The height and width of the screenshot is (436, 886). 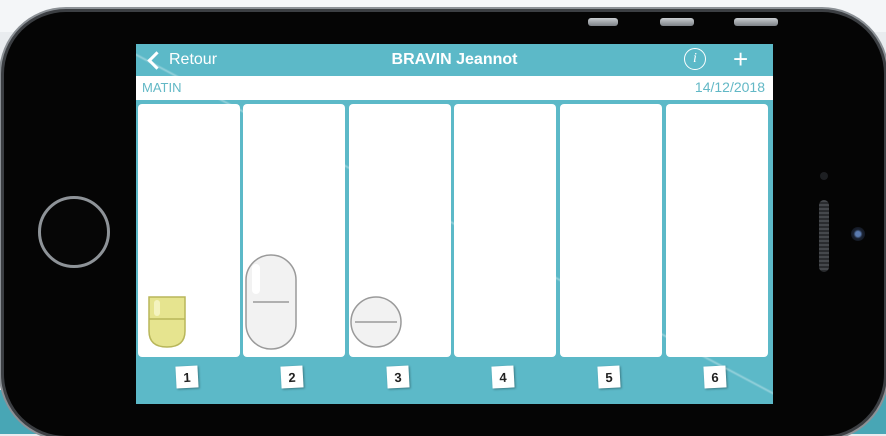 I want to click on home-button, so click(x=74, y=232).